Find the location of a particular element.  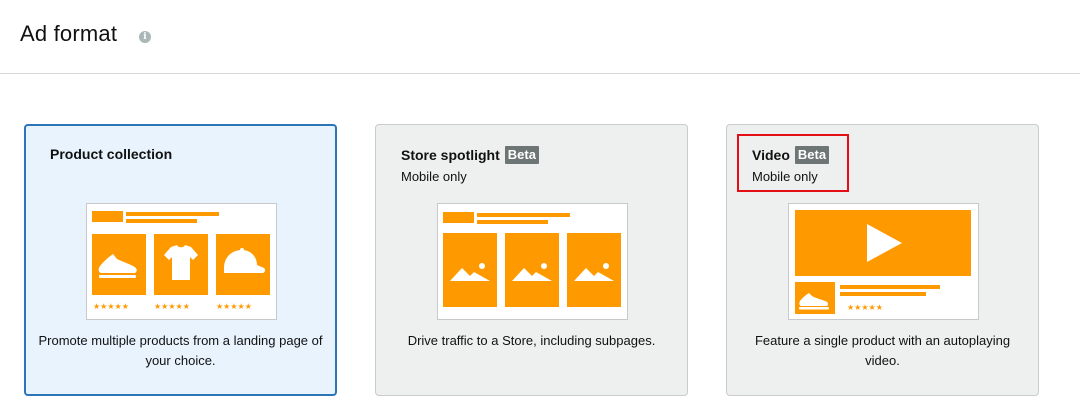

card-title: Store spotlight Beta is located at coordinates (470, 155).